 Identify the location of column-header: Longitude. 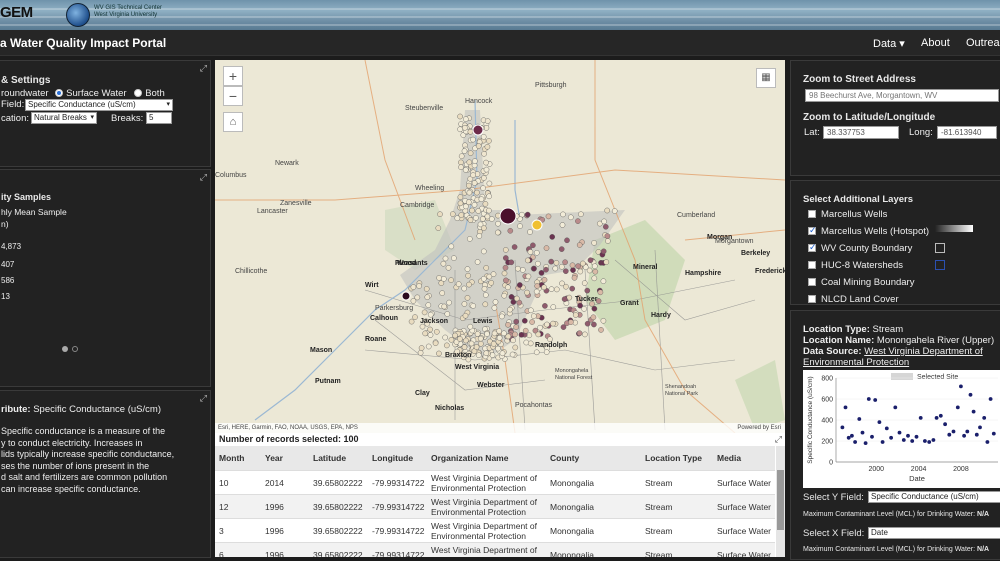
(392, 458).